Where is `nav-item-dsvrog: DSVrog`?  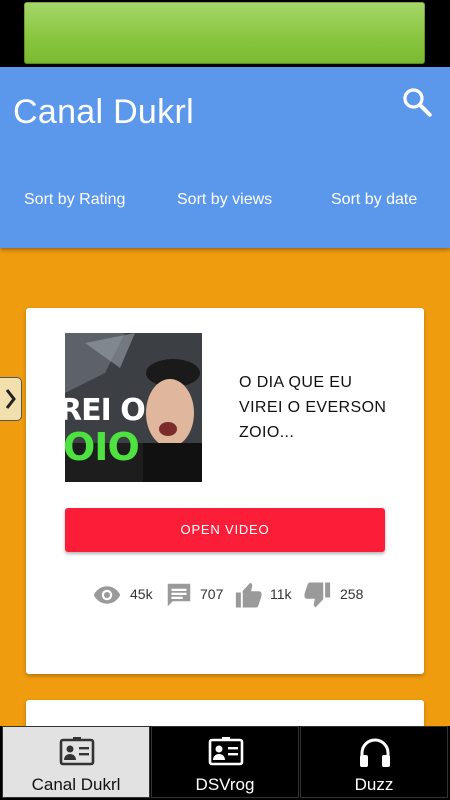 nav-item-dsvrog: DSVrog is located at coordinates (225, 762).